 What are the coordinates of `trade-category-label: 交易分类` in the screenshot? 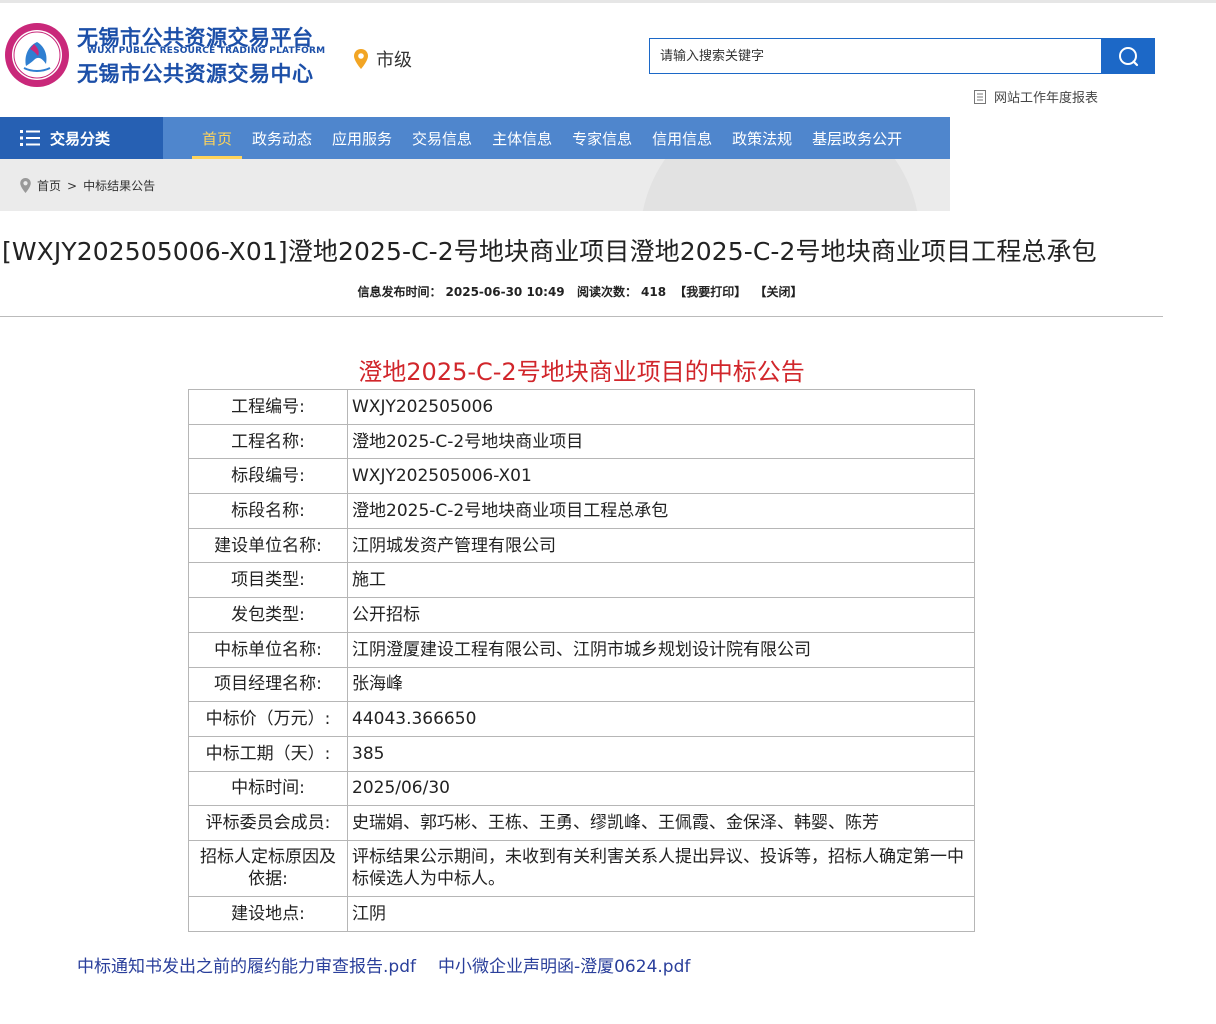 It's located at (80, 138).